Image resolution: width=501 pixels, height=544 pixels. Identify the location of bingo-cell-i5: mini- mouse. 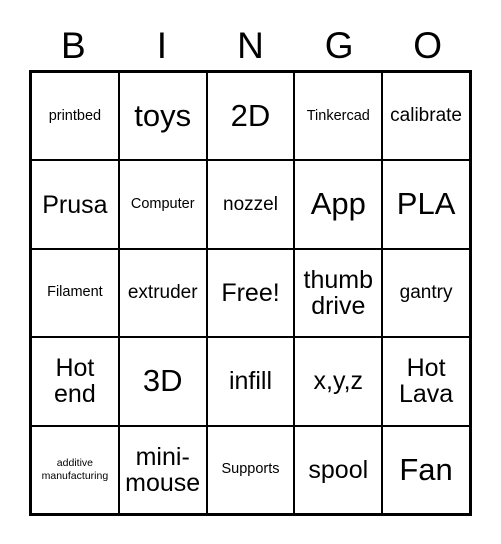
(161, 470).